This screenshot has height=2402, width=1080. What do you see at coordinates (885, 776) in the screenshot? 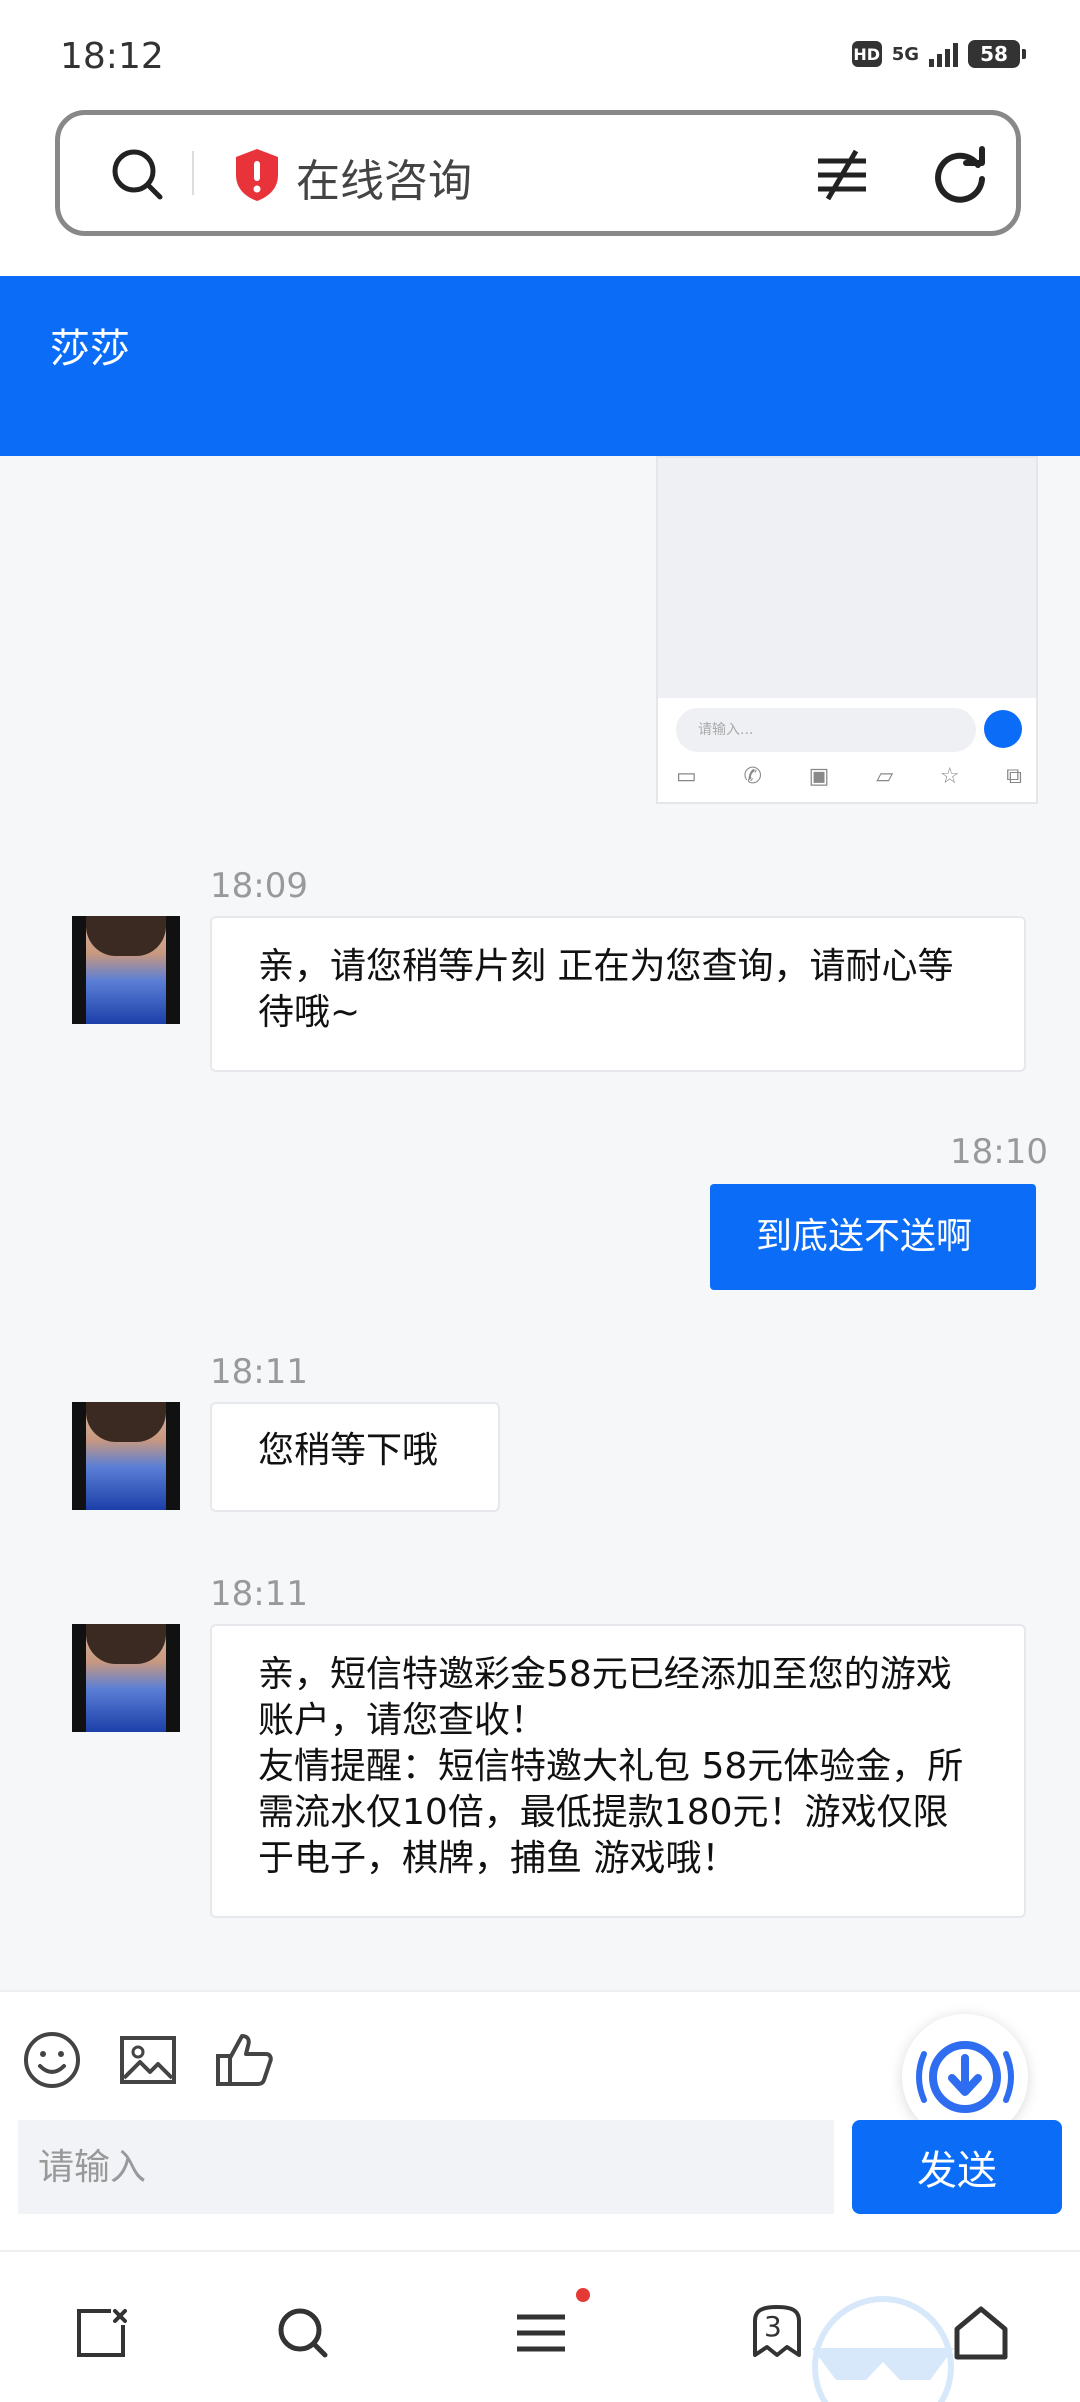
I see `folder-icon: ▱` at bounding box center [885, 776].